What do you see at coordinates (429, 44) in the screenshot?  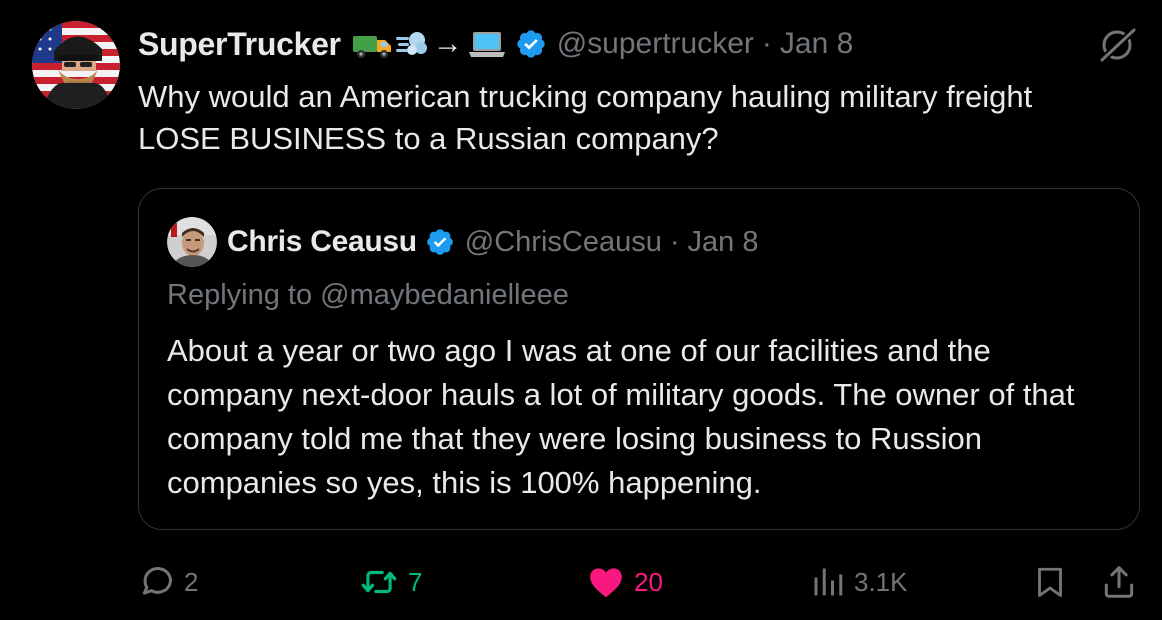 I see `name-emoji-row: →` at bounding box center [429, 44].